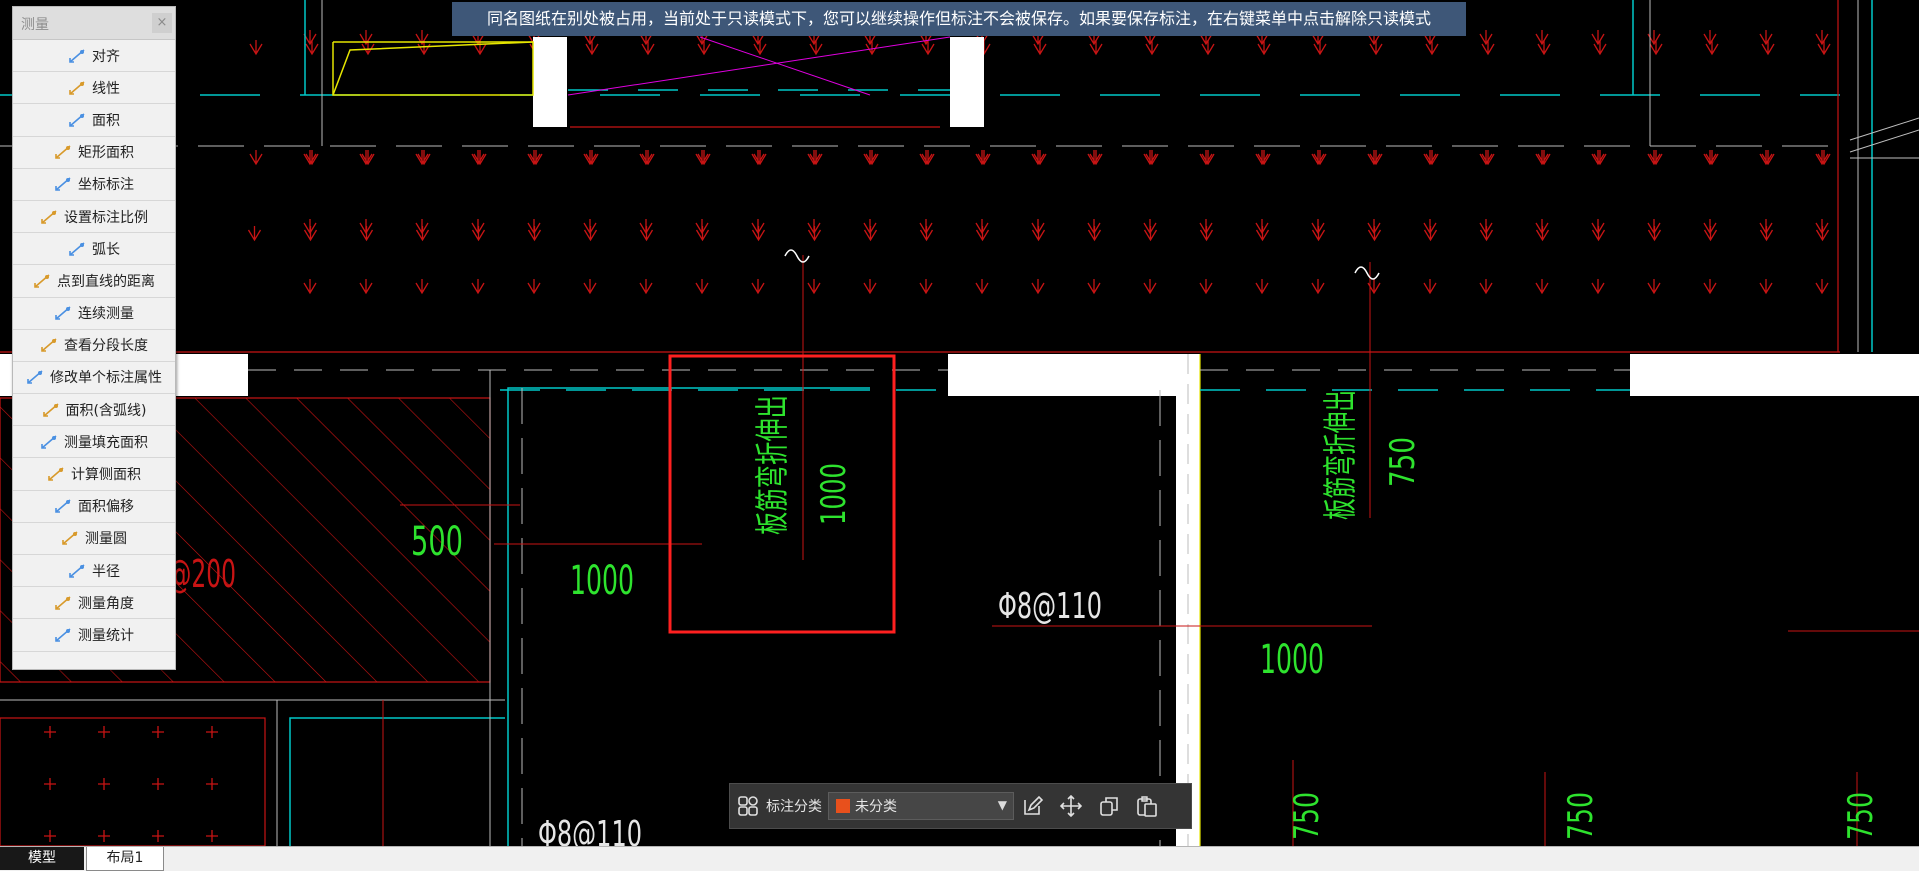 The height and width of the screenshot is (871, 1919). I want to click on measure-tool-angle: 测量角度, so click(94, 603).